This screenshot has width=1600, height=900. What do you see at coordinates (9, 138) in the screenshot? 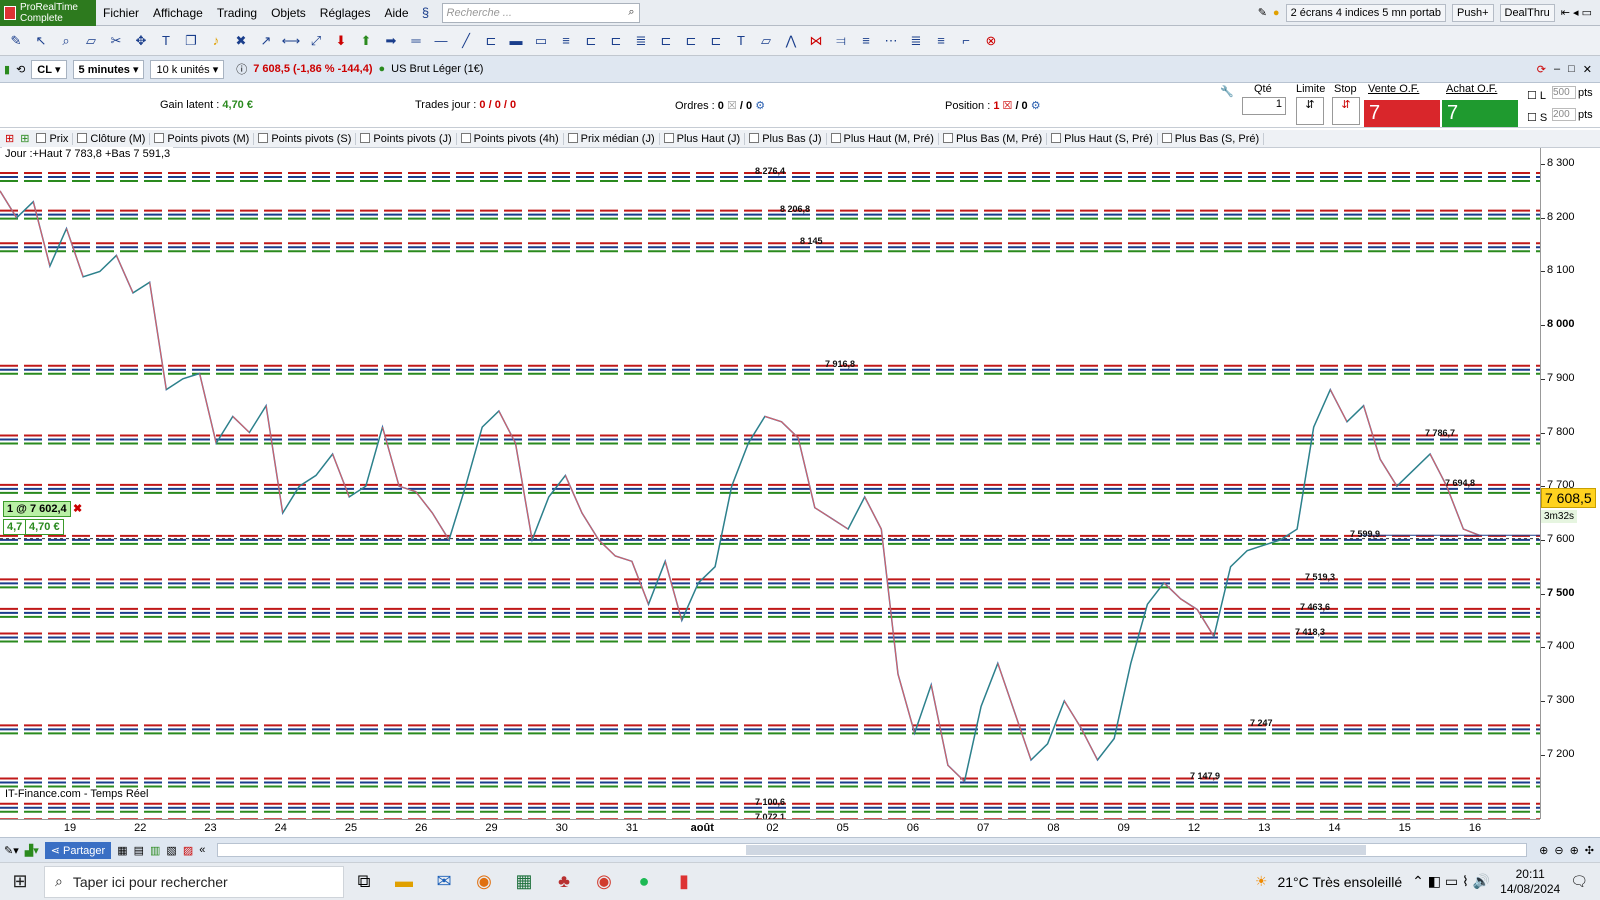
I see `add-indicator-icon: ⊞` at bounding box center [9, 138].